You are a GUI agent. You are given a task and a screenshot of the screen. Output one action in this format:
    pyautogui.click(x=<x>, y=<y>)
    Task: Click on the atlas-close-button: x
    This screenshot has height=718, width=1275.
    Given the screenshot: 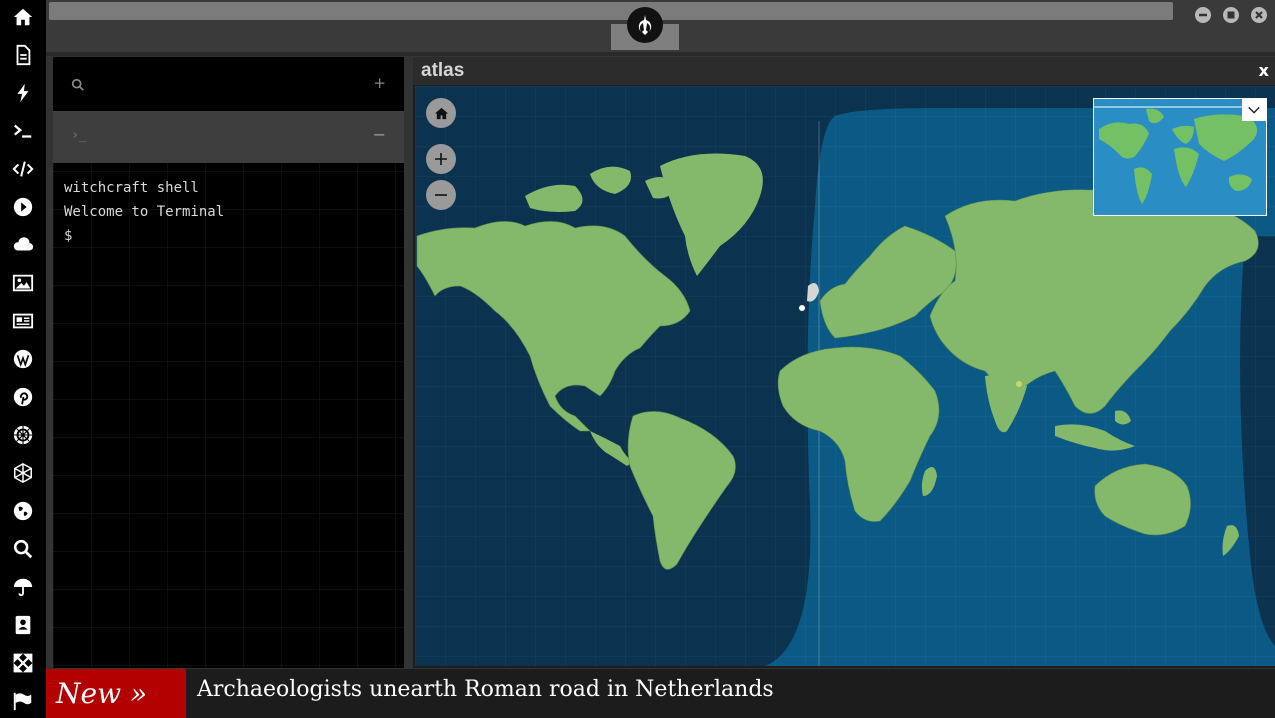 What is the action you would take?
    pyautogui.click(x=1264, y=70)
    